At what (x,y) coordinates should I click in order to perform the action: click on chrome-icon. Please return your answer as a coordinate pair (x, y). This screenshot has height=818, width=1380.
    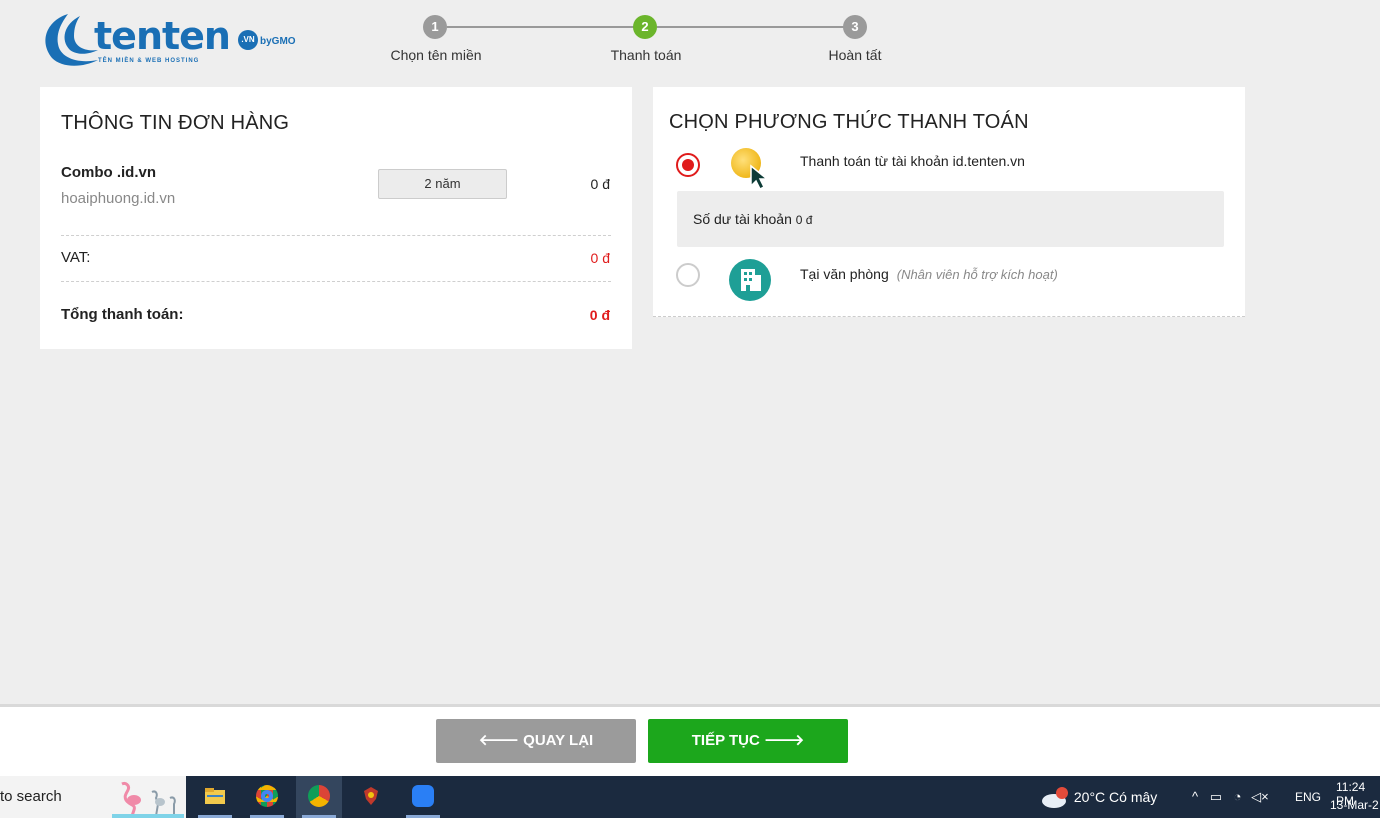
    Looking at the image, I should click on (267, 796).